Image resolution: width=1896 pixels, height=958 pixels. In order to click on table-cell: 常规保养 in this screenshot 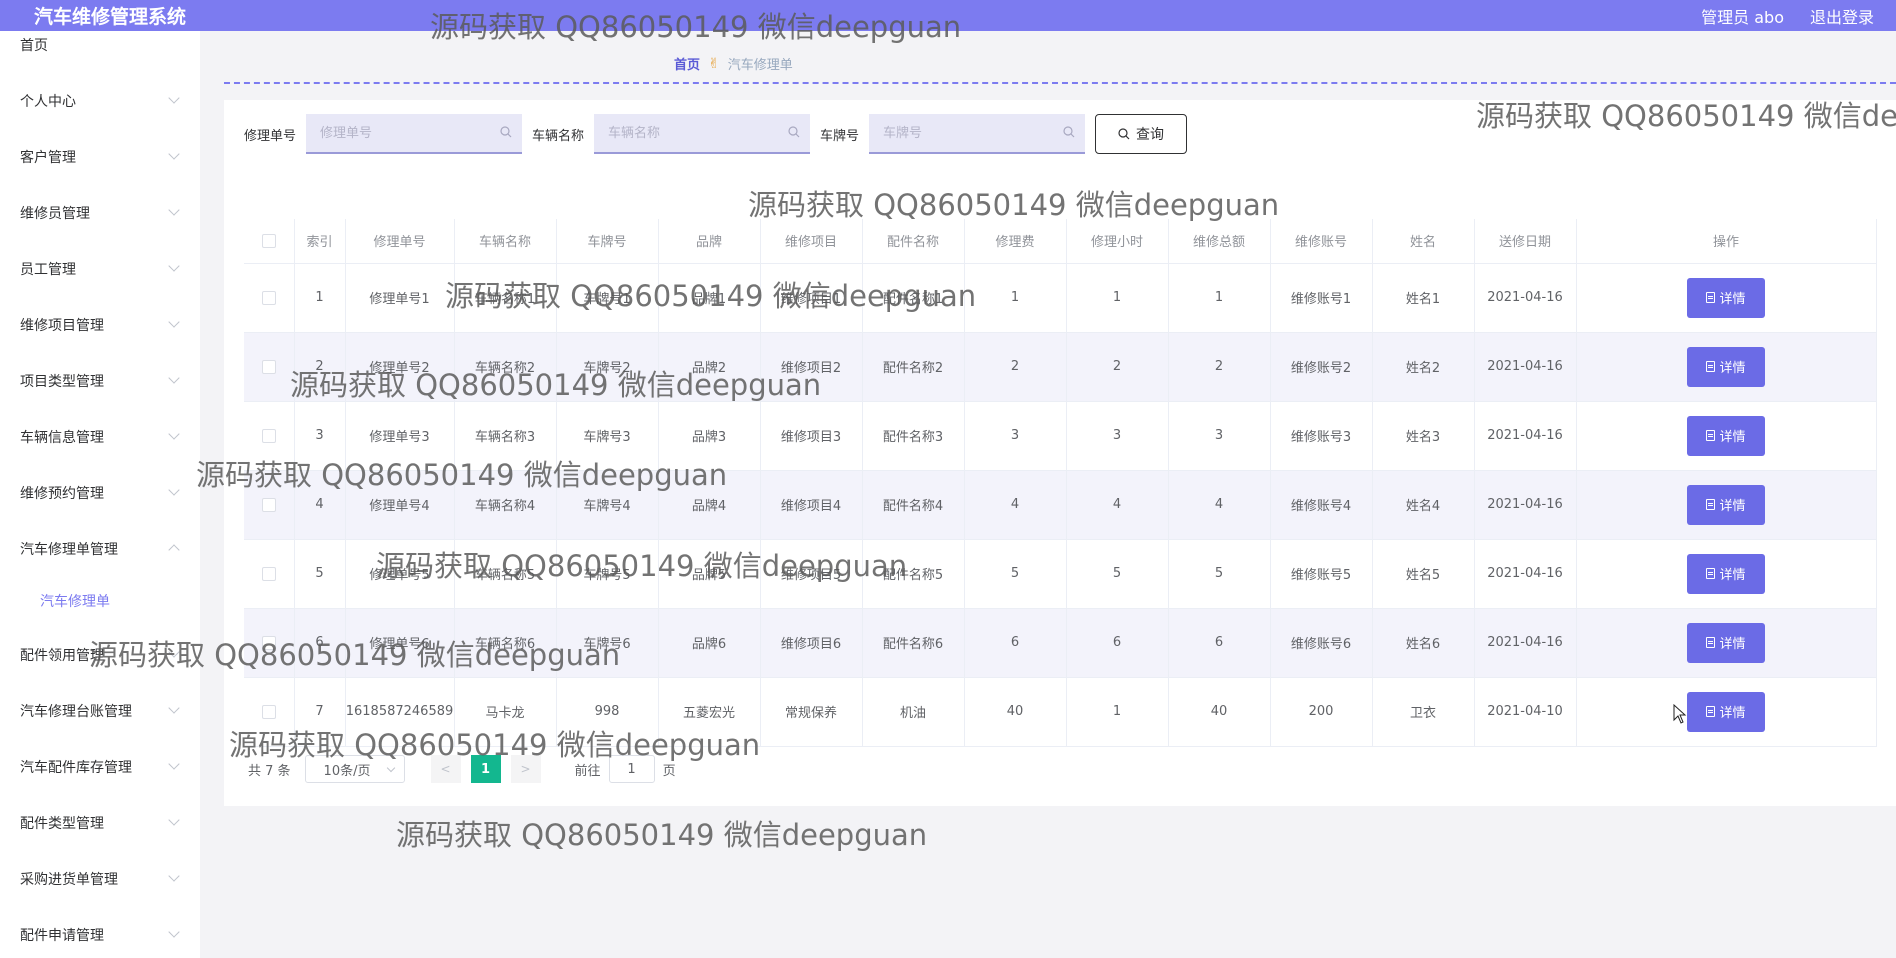, I will do `click(811, 712)`.